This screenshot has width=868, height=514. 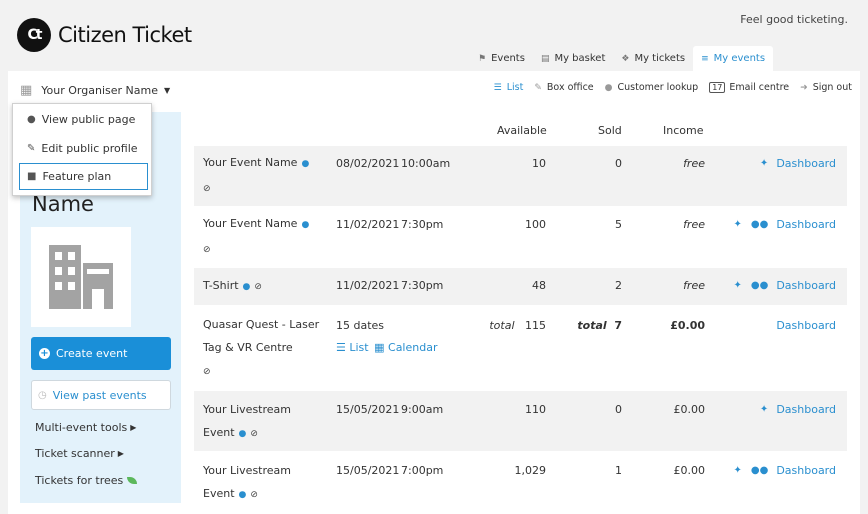 I want to click on available-value: 10, so click(x=539, y=163).